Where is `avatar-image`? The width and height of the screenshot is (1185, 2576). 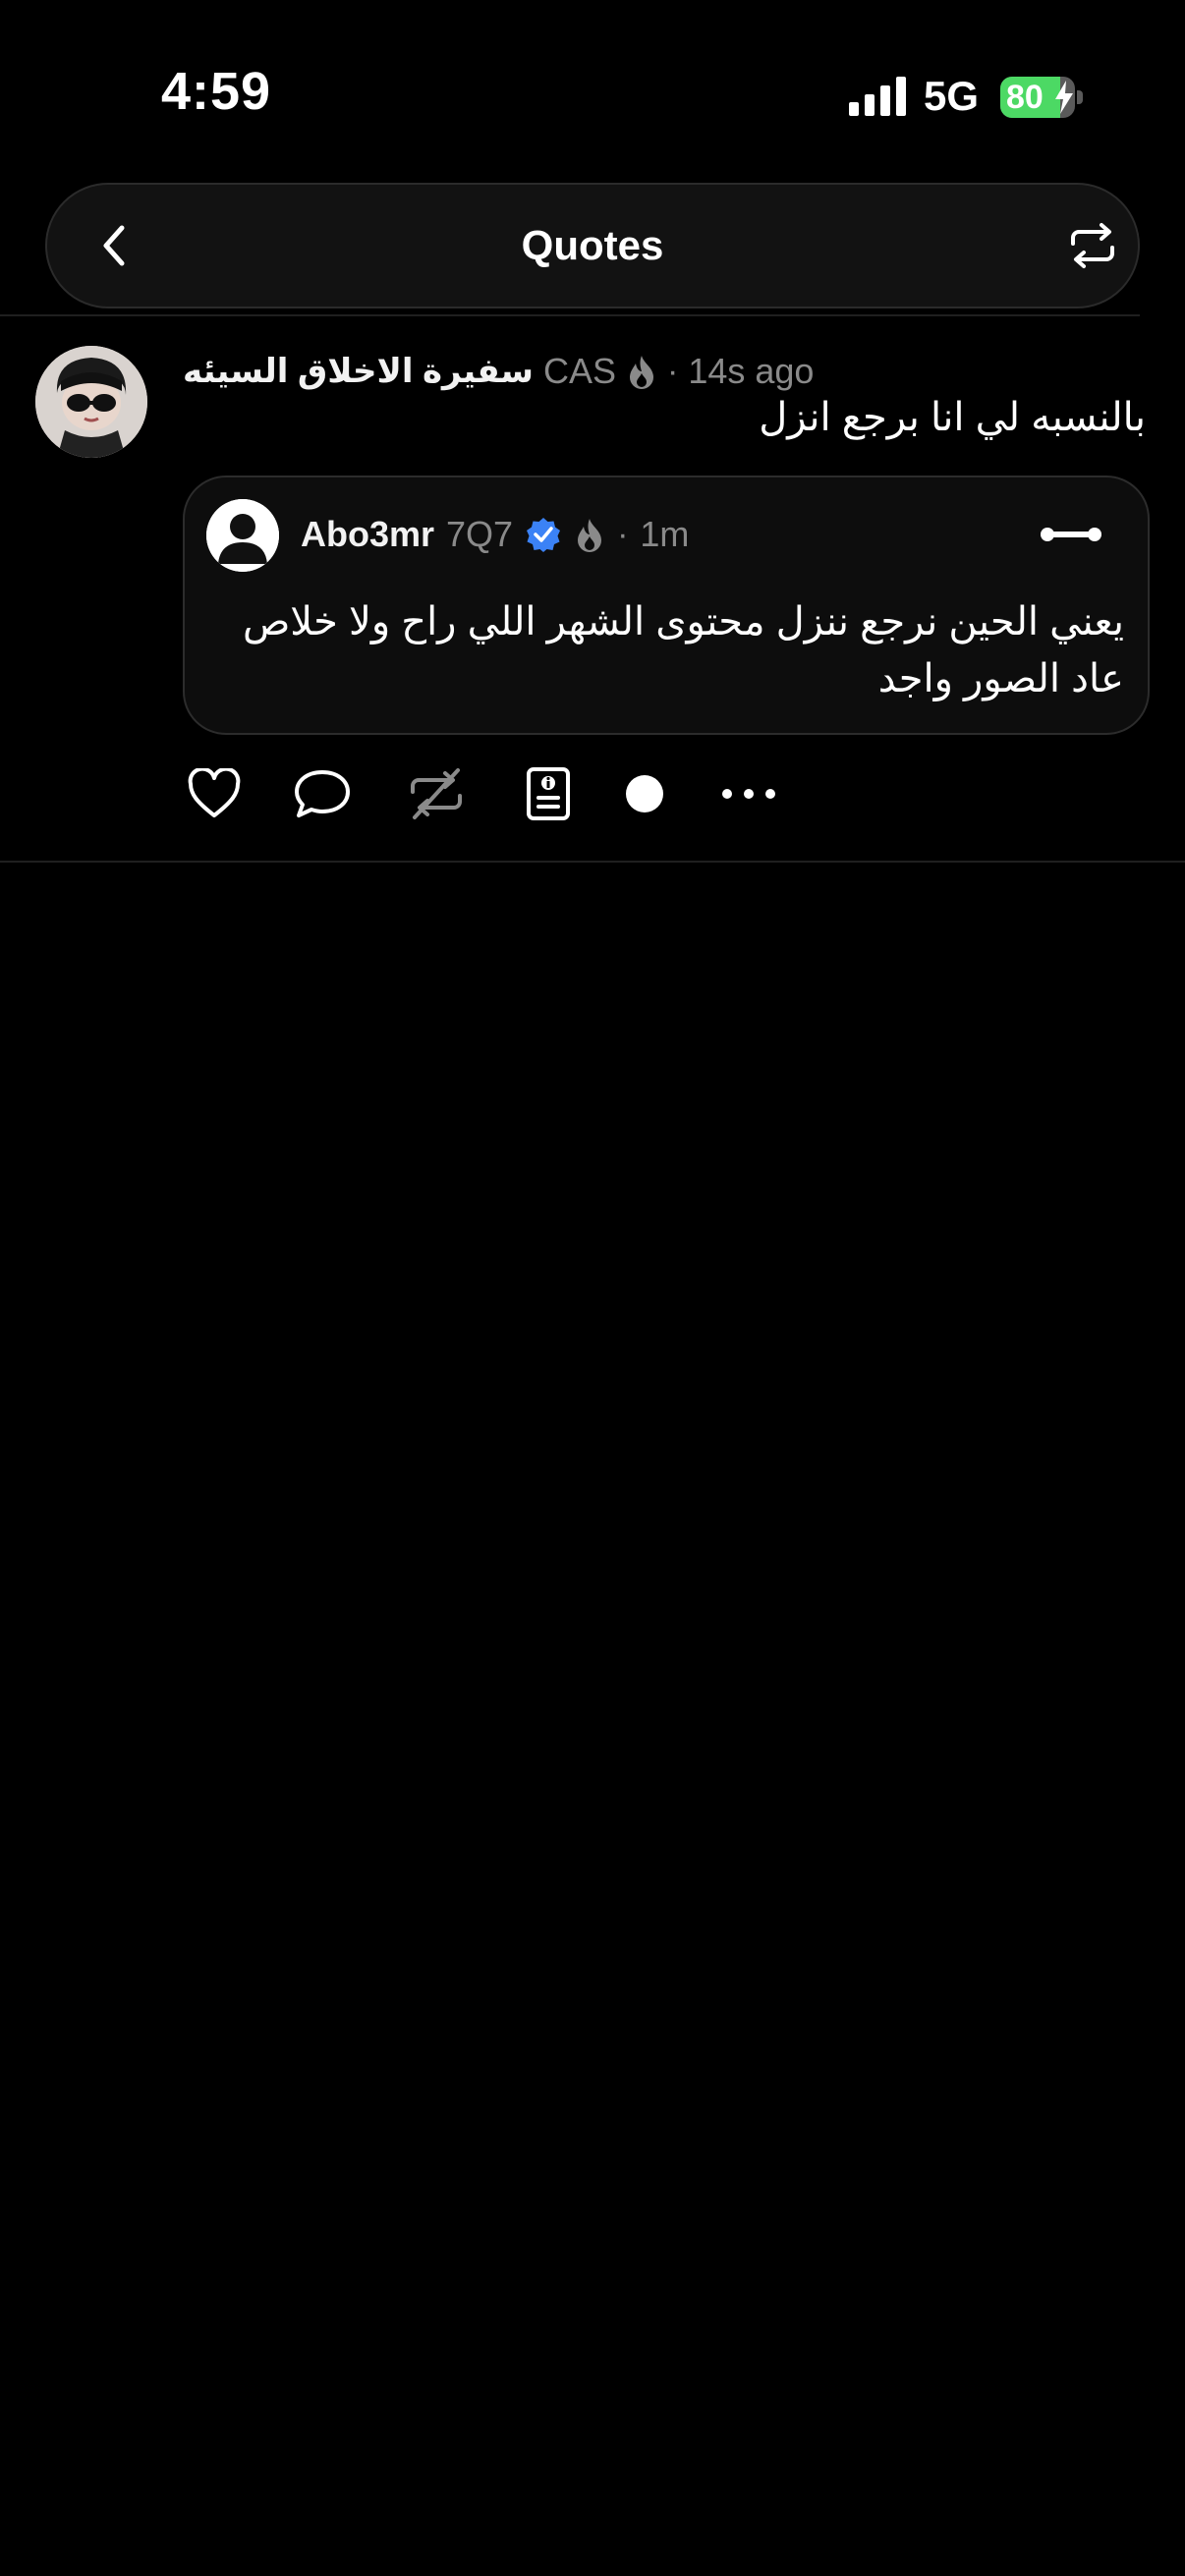 avatar-image is located at coordinates (91, 402).